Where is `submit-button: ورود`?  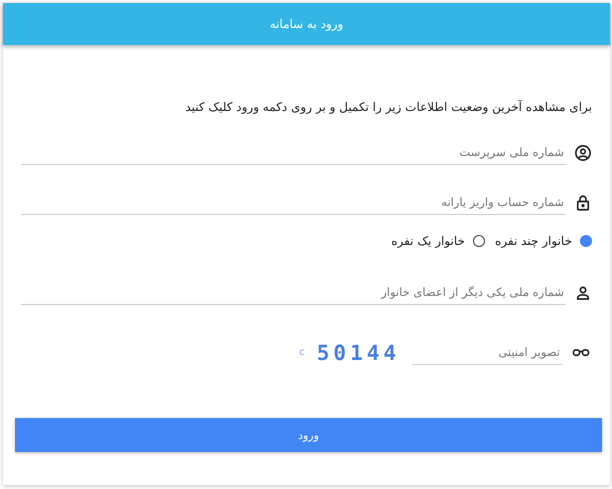
submit-button: ورود is located at coordinates (308, 435).